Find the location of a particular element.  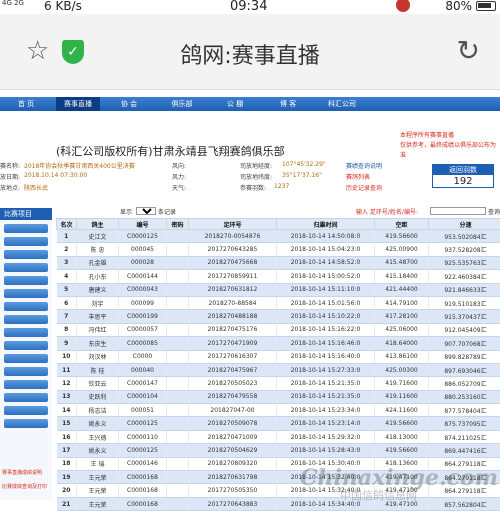

pigeon-list-link: 赛鸽列表 is located at coordinates (358, 176).